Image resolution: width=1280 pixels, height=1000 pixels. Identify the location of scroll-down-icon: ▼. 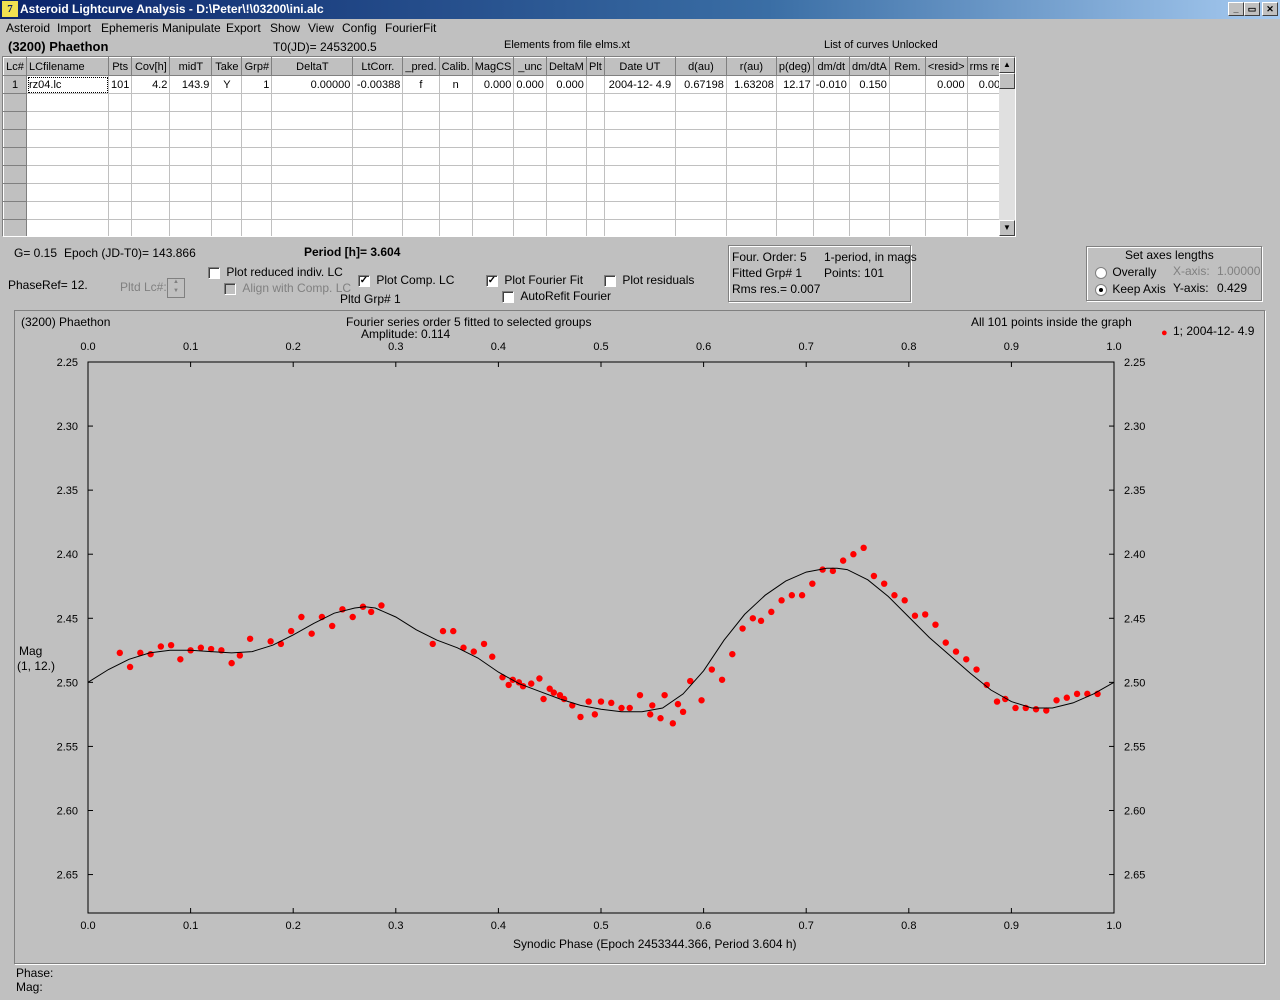
(1007, 228).